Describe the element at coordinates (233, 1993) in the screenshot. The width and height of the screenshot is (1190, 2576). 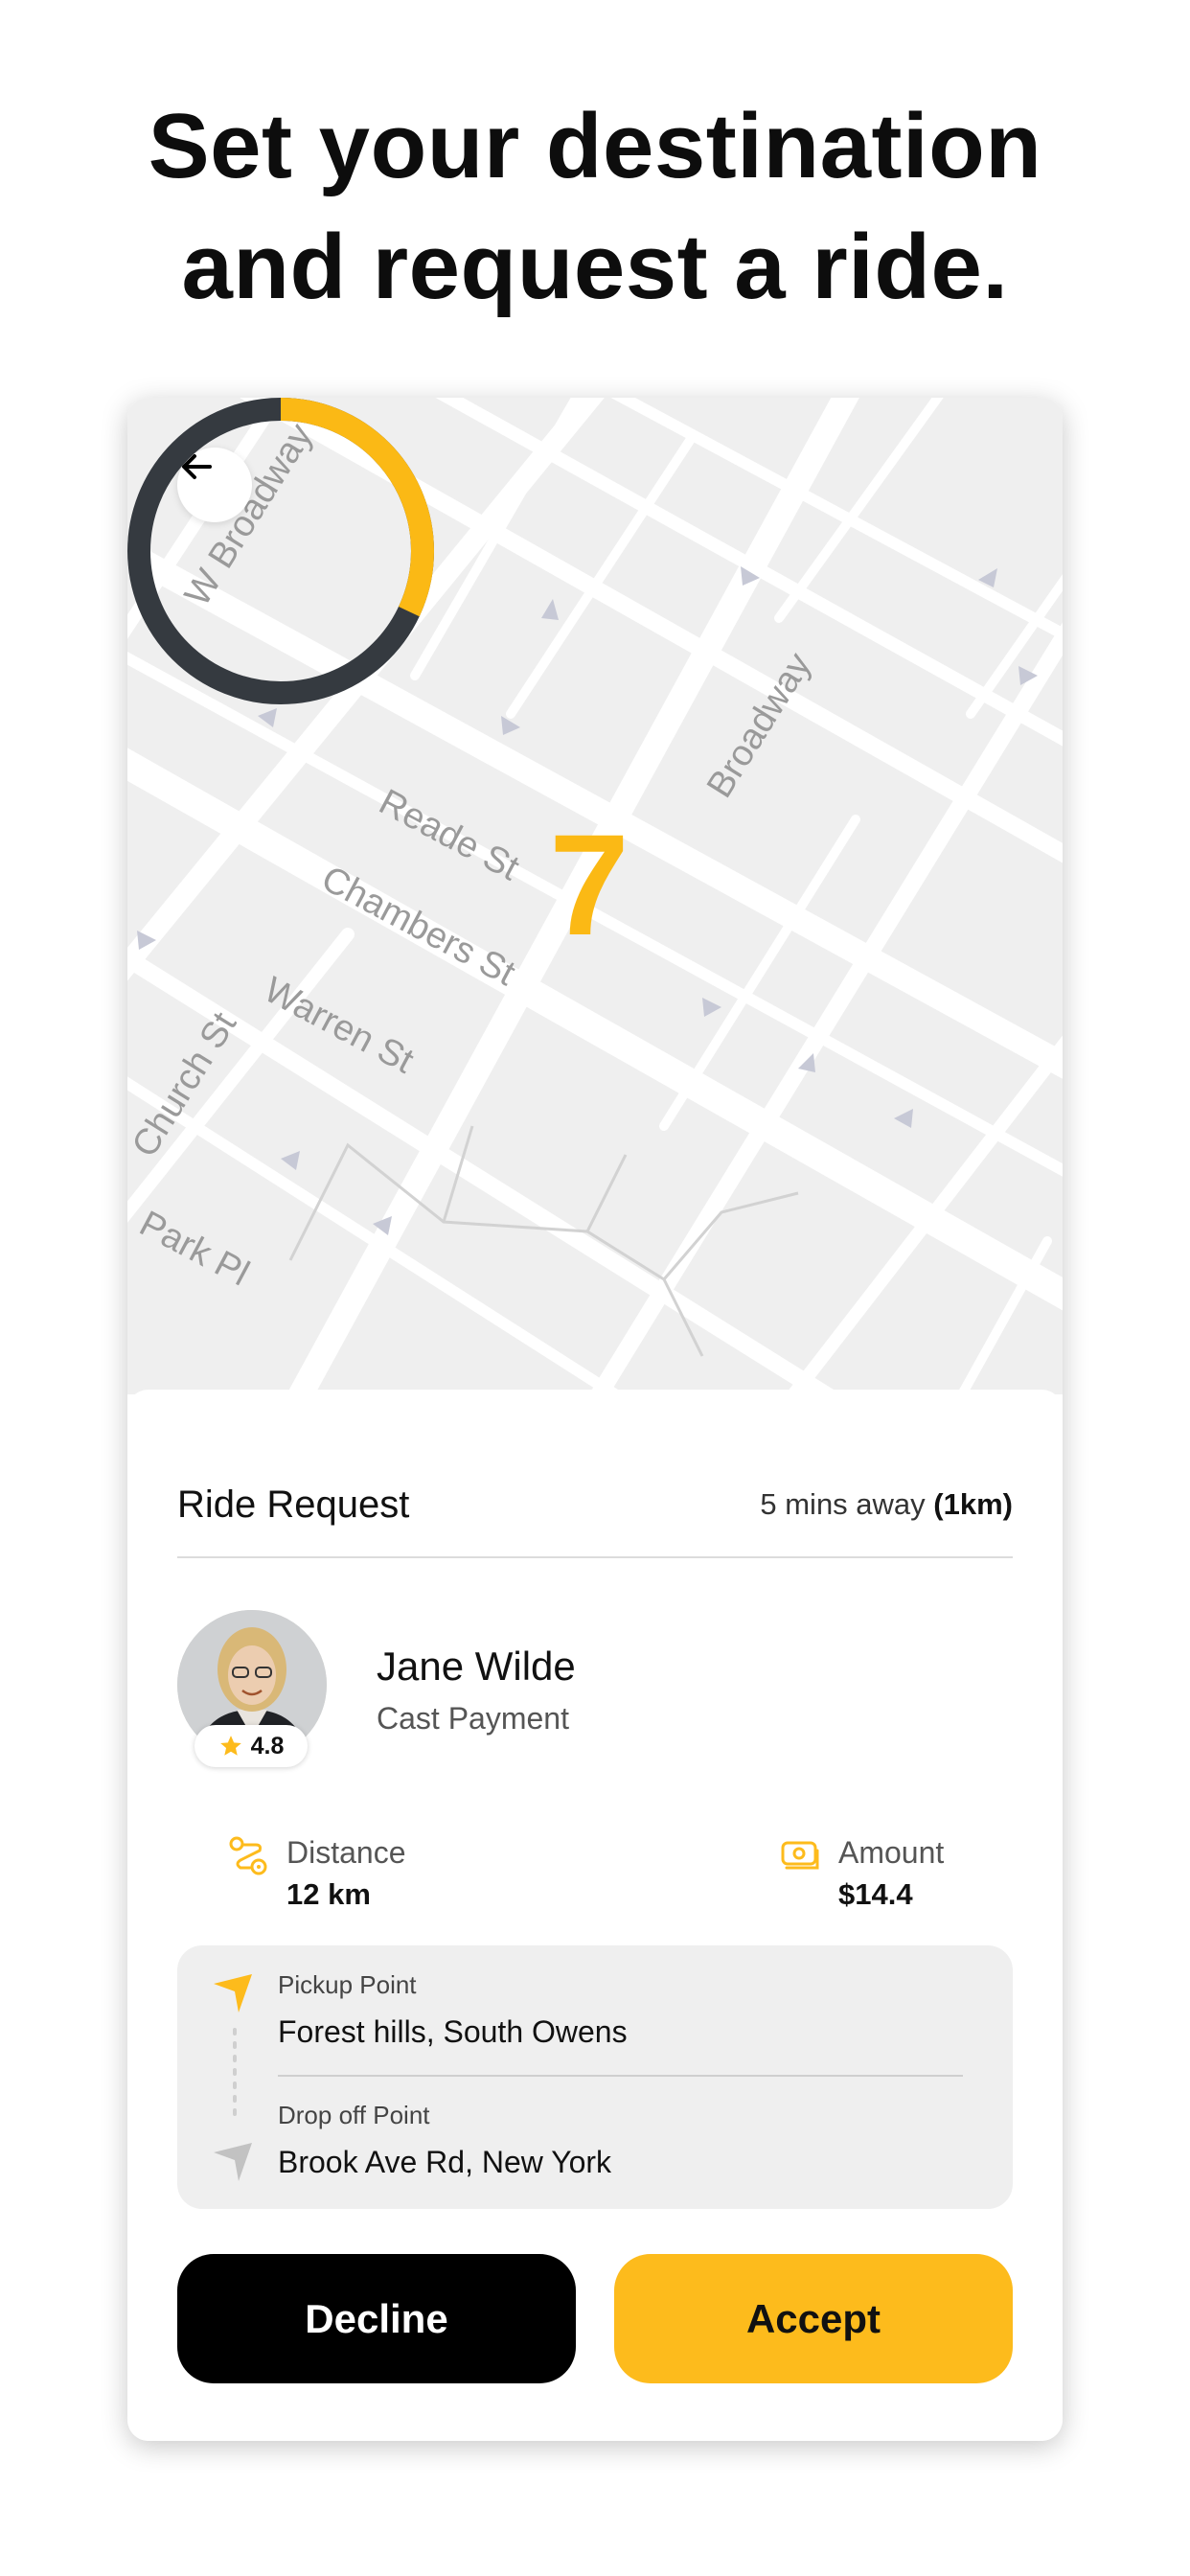
I see `navigation-arrow-icon` at that location.